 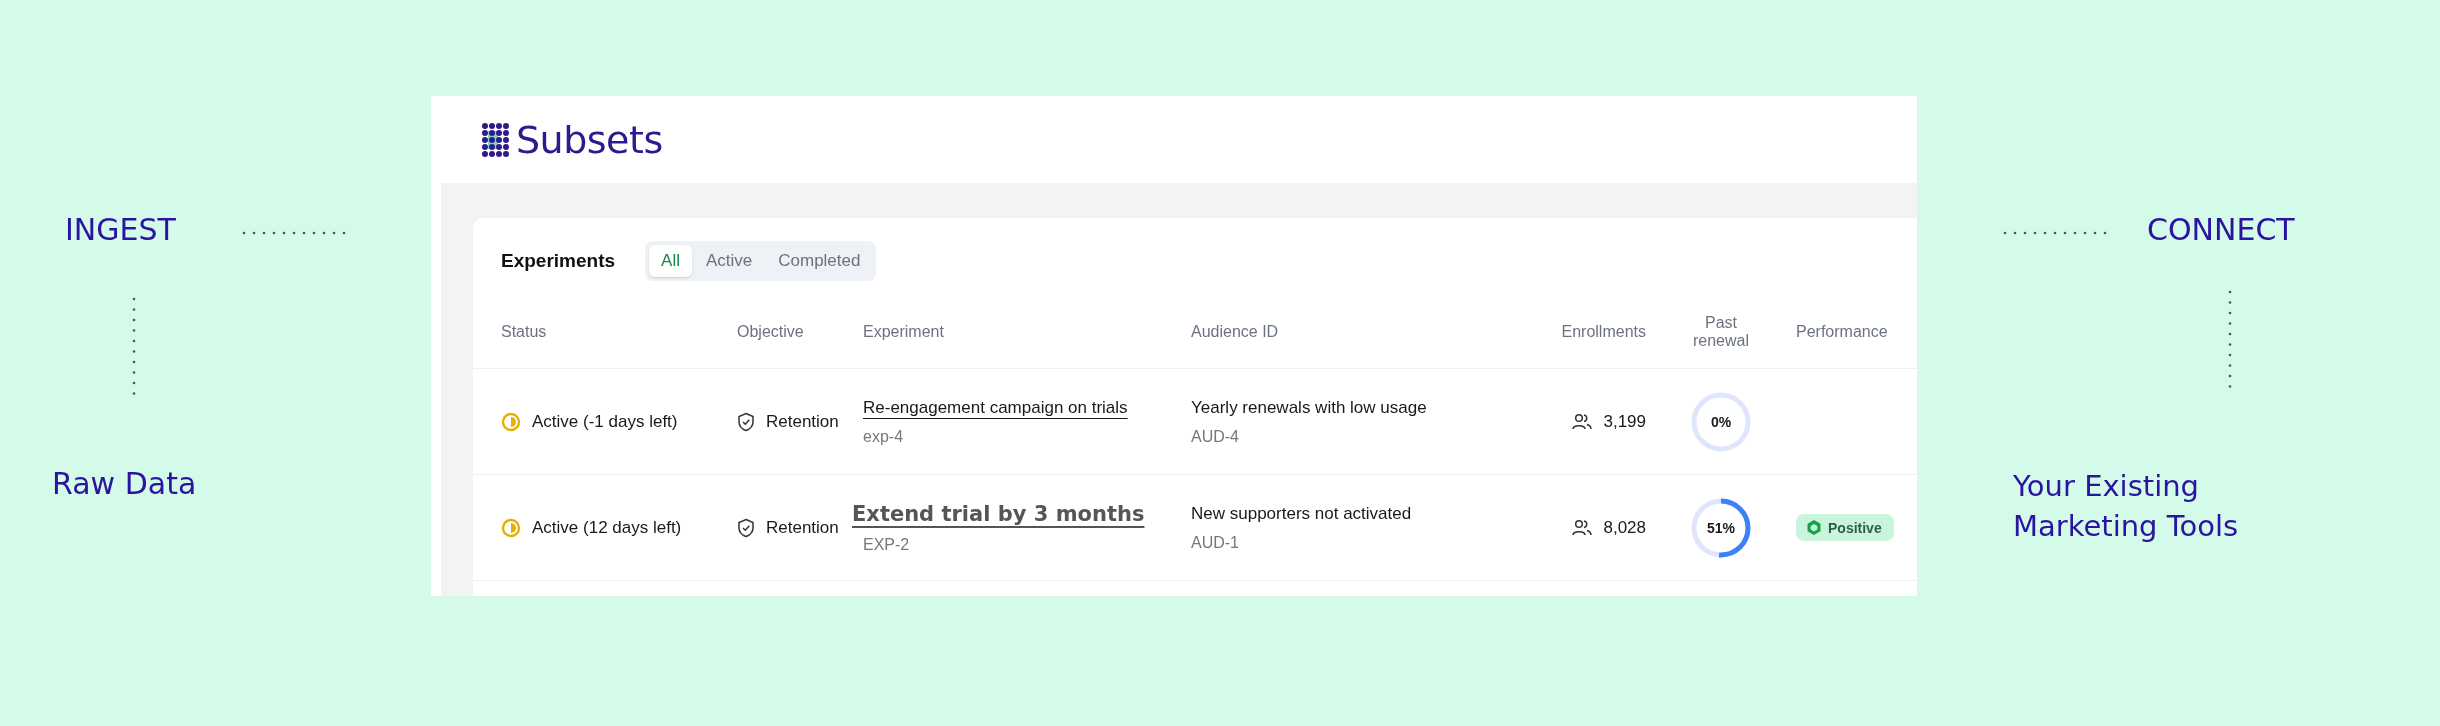 What do you see at coordinates (1845, 527) in the screenshot?
I see `performance-badge: Positive` at bounding box center [1845, 527].